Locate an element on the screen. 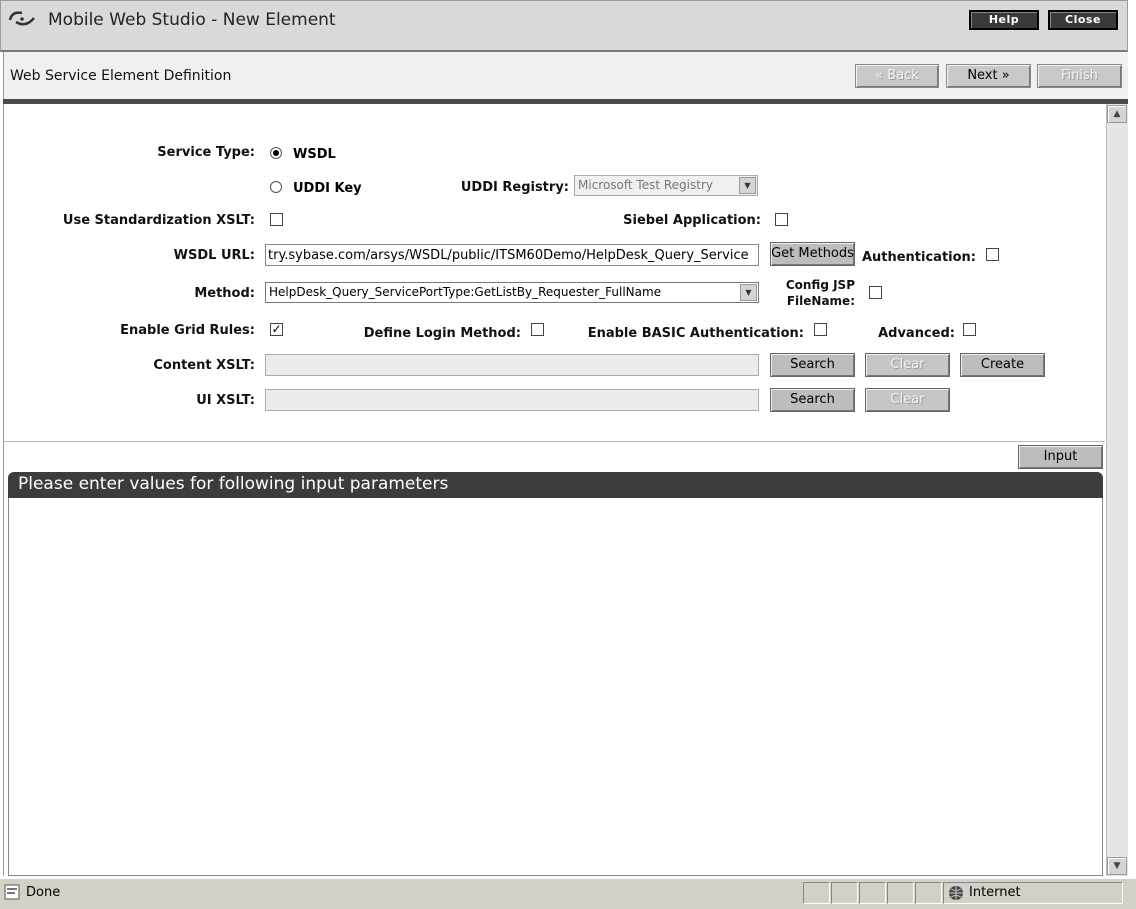 The width and height of the screenshot is (1136, 909). enable-basic-authentication-label: Enable BASIC Authentication: is located at coordinates (695, 333).